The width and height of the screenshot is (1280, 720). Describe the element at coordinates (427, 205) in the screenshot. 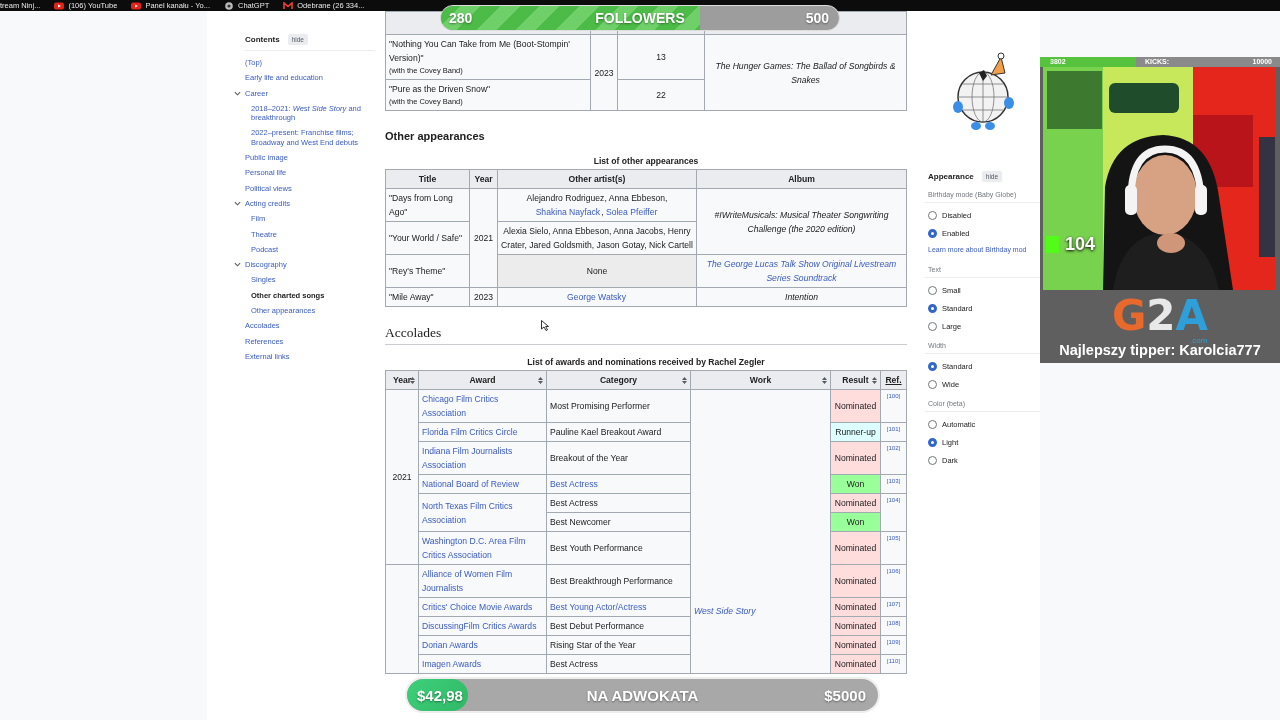

I see `table-cell: "Days from Long Ago"` at that location.